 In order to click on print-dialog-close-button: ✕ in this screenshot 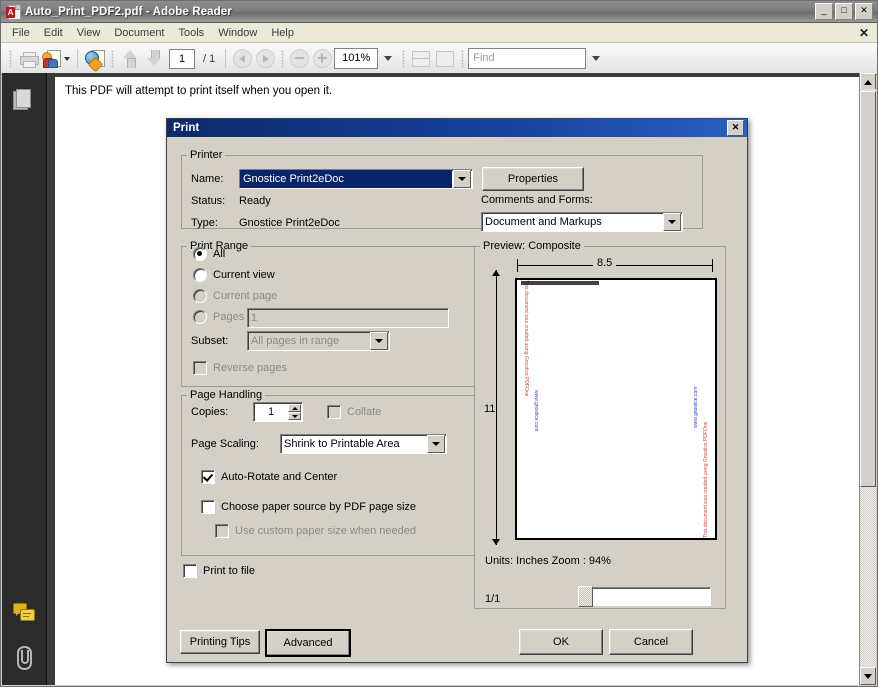, I will do `click(735, 128)`.